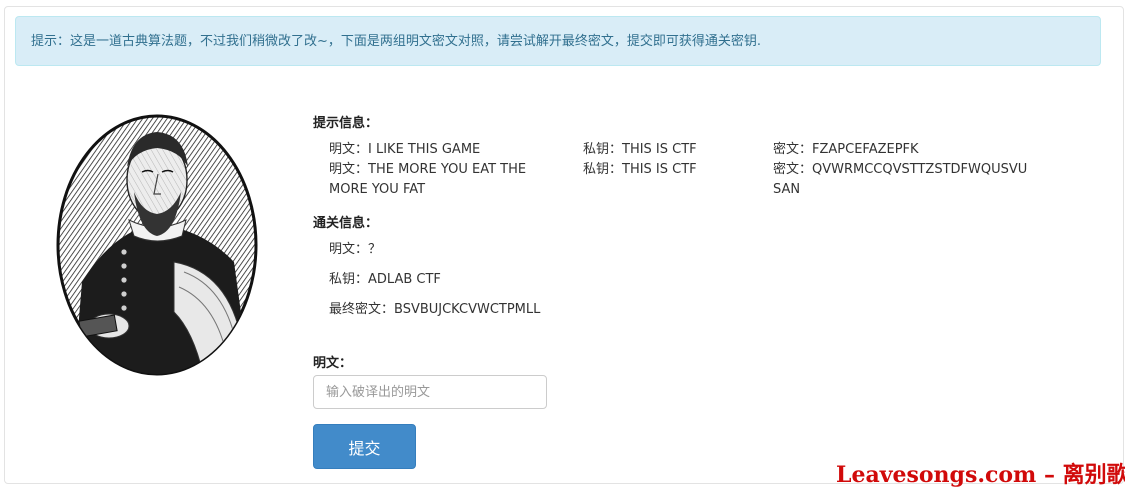 Image resolution: width=1125 pixels, height=490 pixels. Describe the element at coordinates (346, 123) in the screenshot. I see `hint-heading: 提示信息：` at that location.